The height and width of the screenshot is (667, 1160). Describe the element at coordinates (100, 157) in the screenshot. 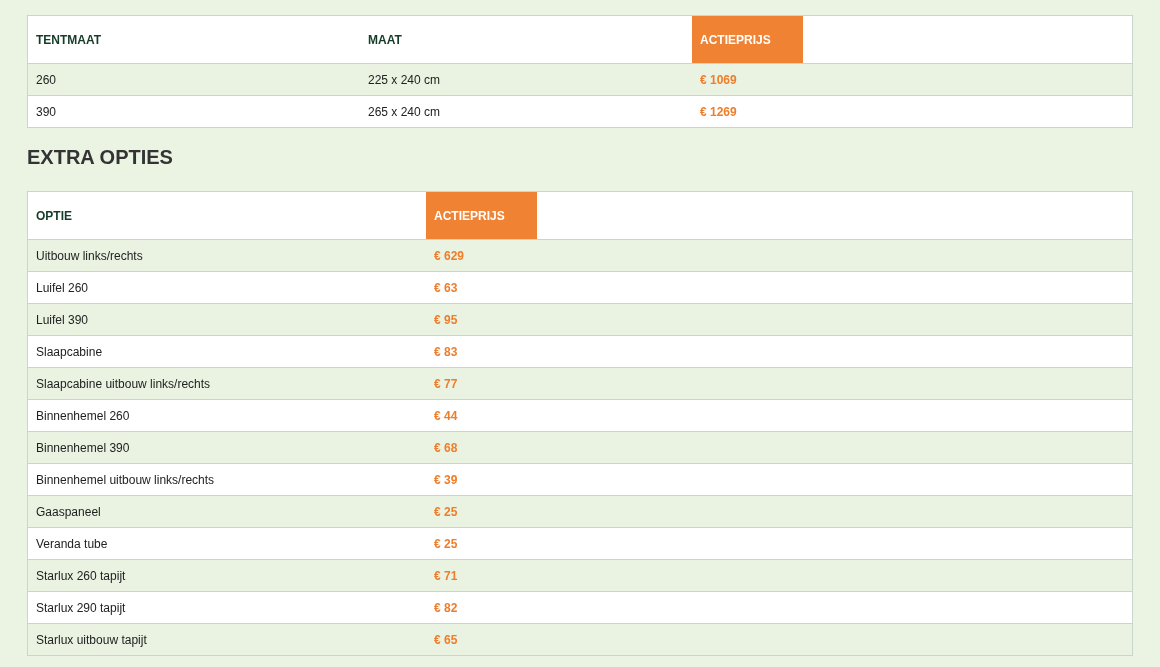

I see `section-title: EXTRA OPTIES` at that location.